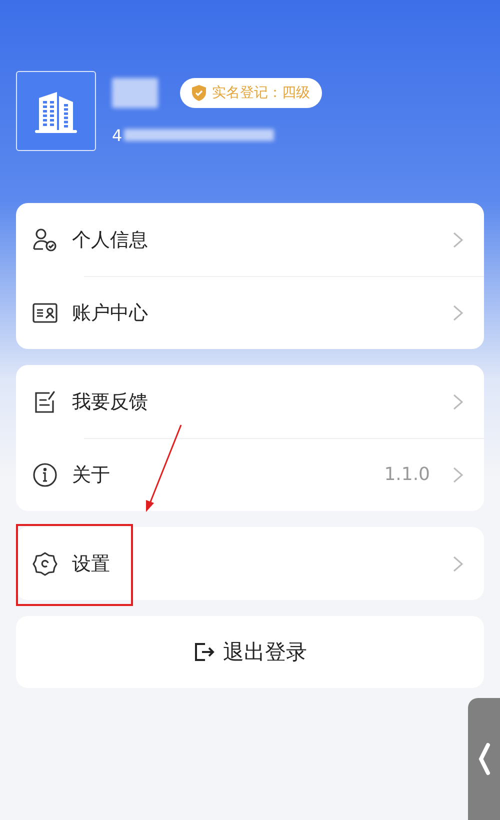 This screenshot has width=500, height=820. What do you see at coordinates (250, 239) in the screenshot?
I see `menu-item: 个人信息` at bounding box center [250, 239].